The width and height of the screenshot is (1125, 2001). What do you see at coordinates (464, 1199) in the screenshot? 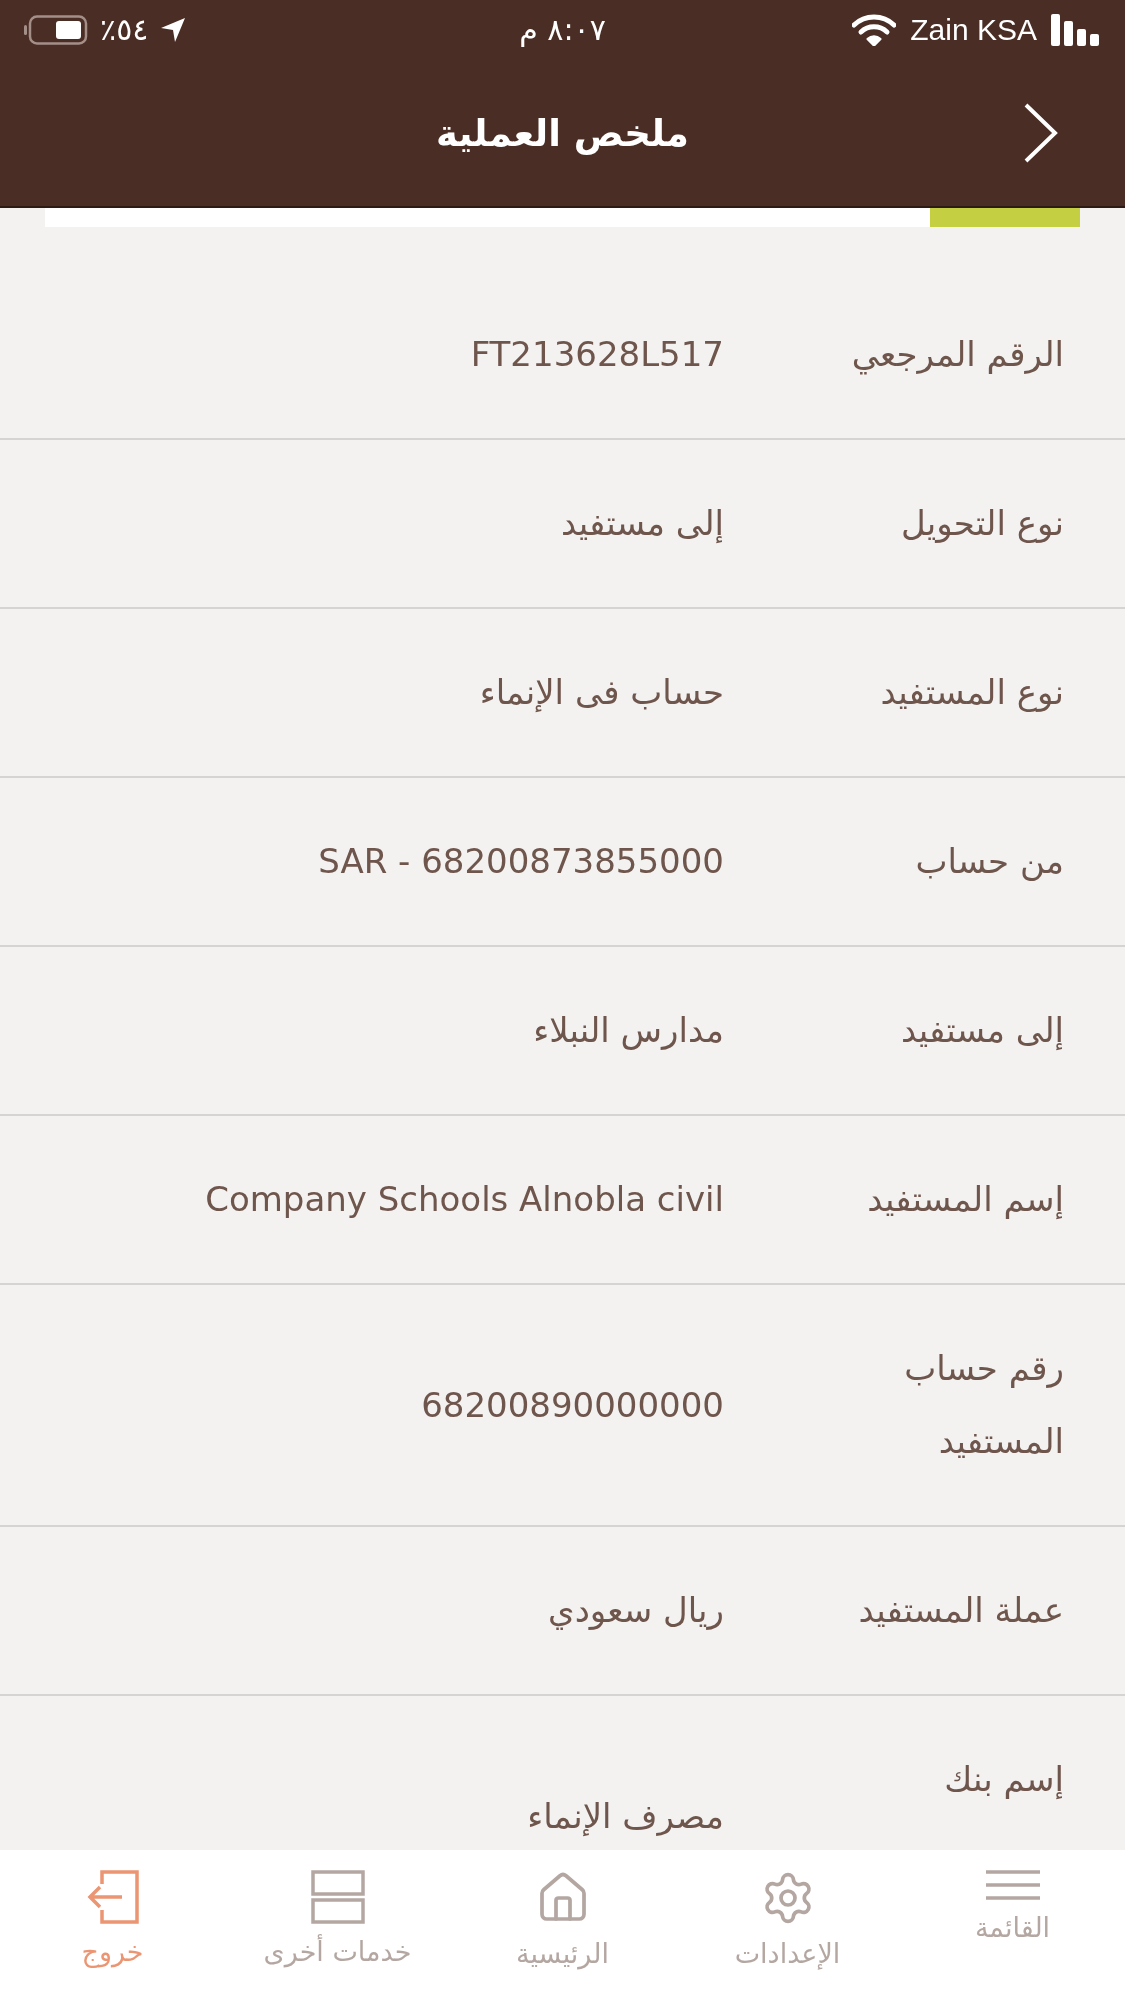
I see `detail-value: Company Schools Alnobla civil` at bounding box center [464, 1199].